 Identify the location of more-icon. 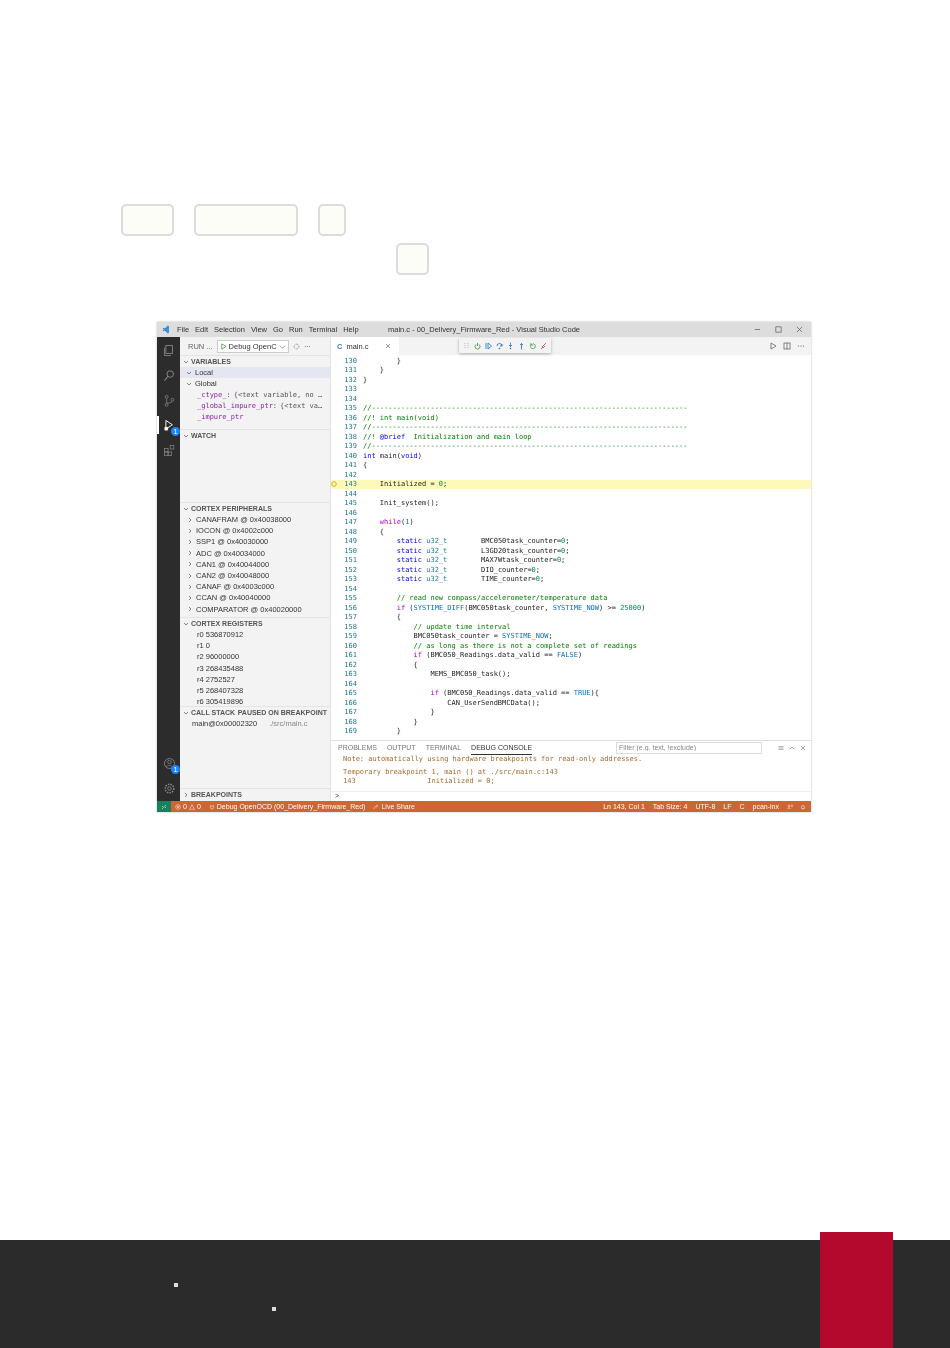
(801, 346).